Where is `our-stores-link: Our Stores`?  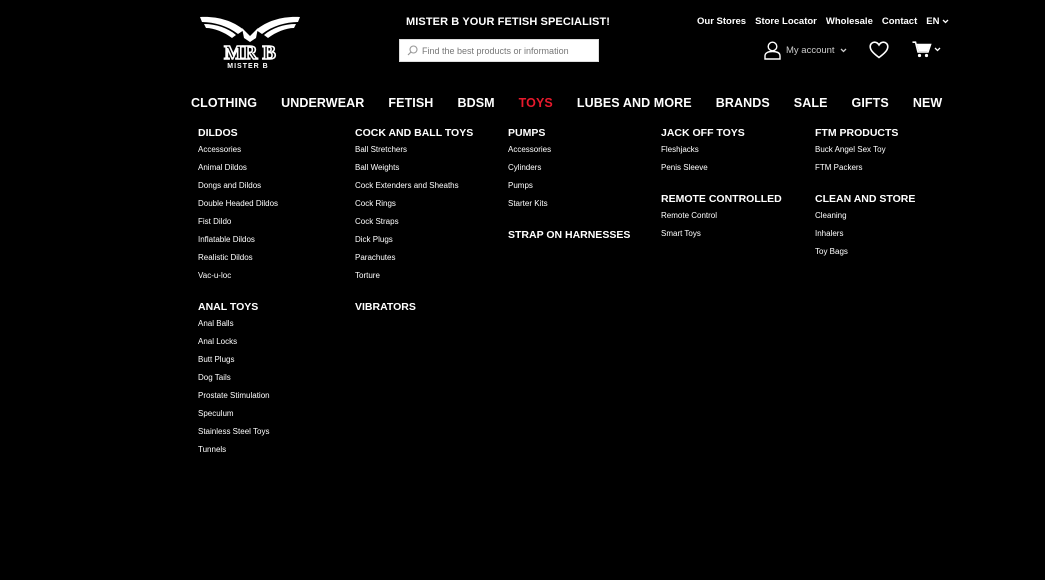
our-stores-link: Our Stores is located at coordinates (721, 21).